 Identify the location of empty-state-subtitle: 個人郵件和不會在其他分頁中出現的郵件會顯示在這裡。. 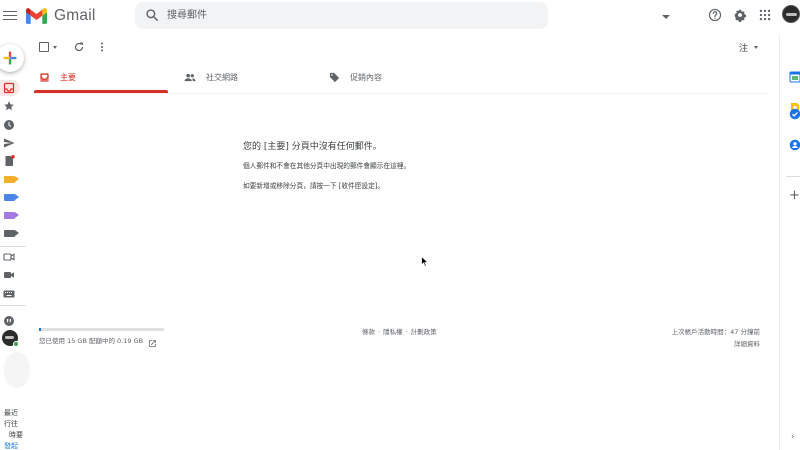
(327, 166).